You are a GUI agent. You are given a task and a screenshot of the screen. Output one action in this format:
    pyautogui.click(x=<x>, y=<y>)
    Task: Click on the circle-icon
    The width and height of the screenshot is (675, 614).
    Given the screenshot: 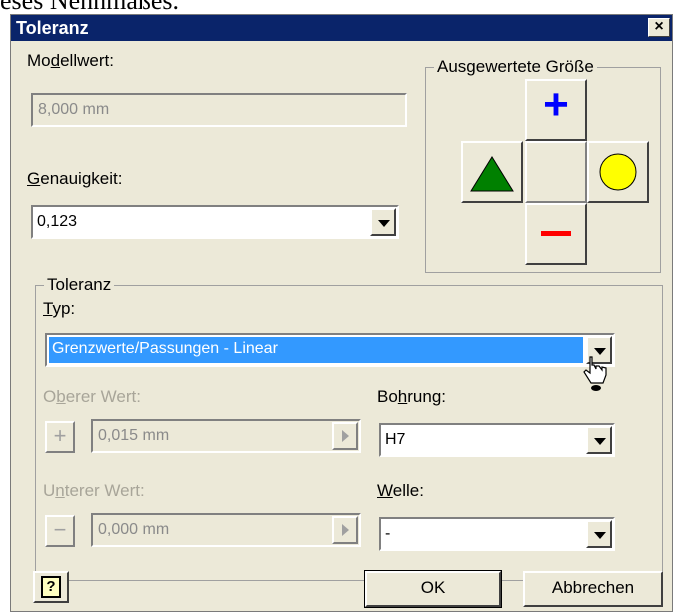 What is the action you would take?
    pyautogui.click(x=618, y=172)
    